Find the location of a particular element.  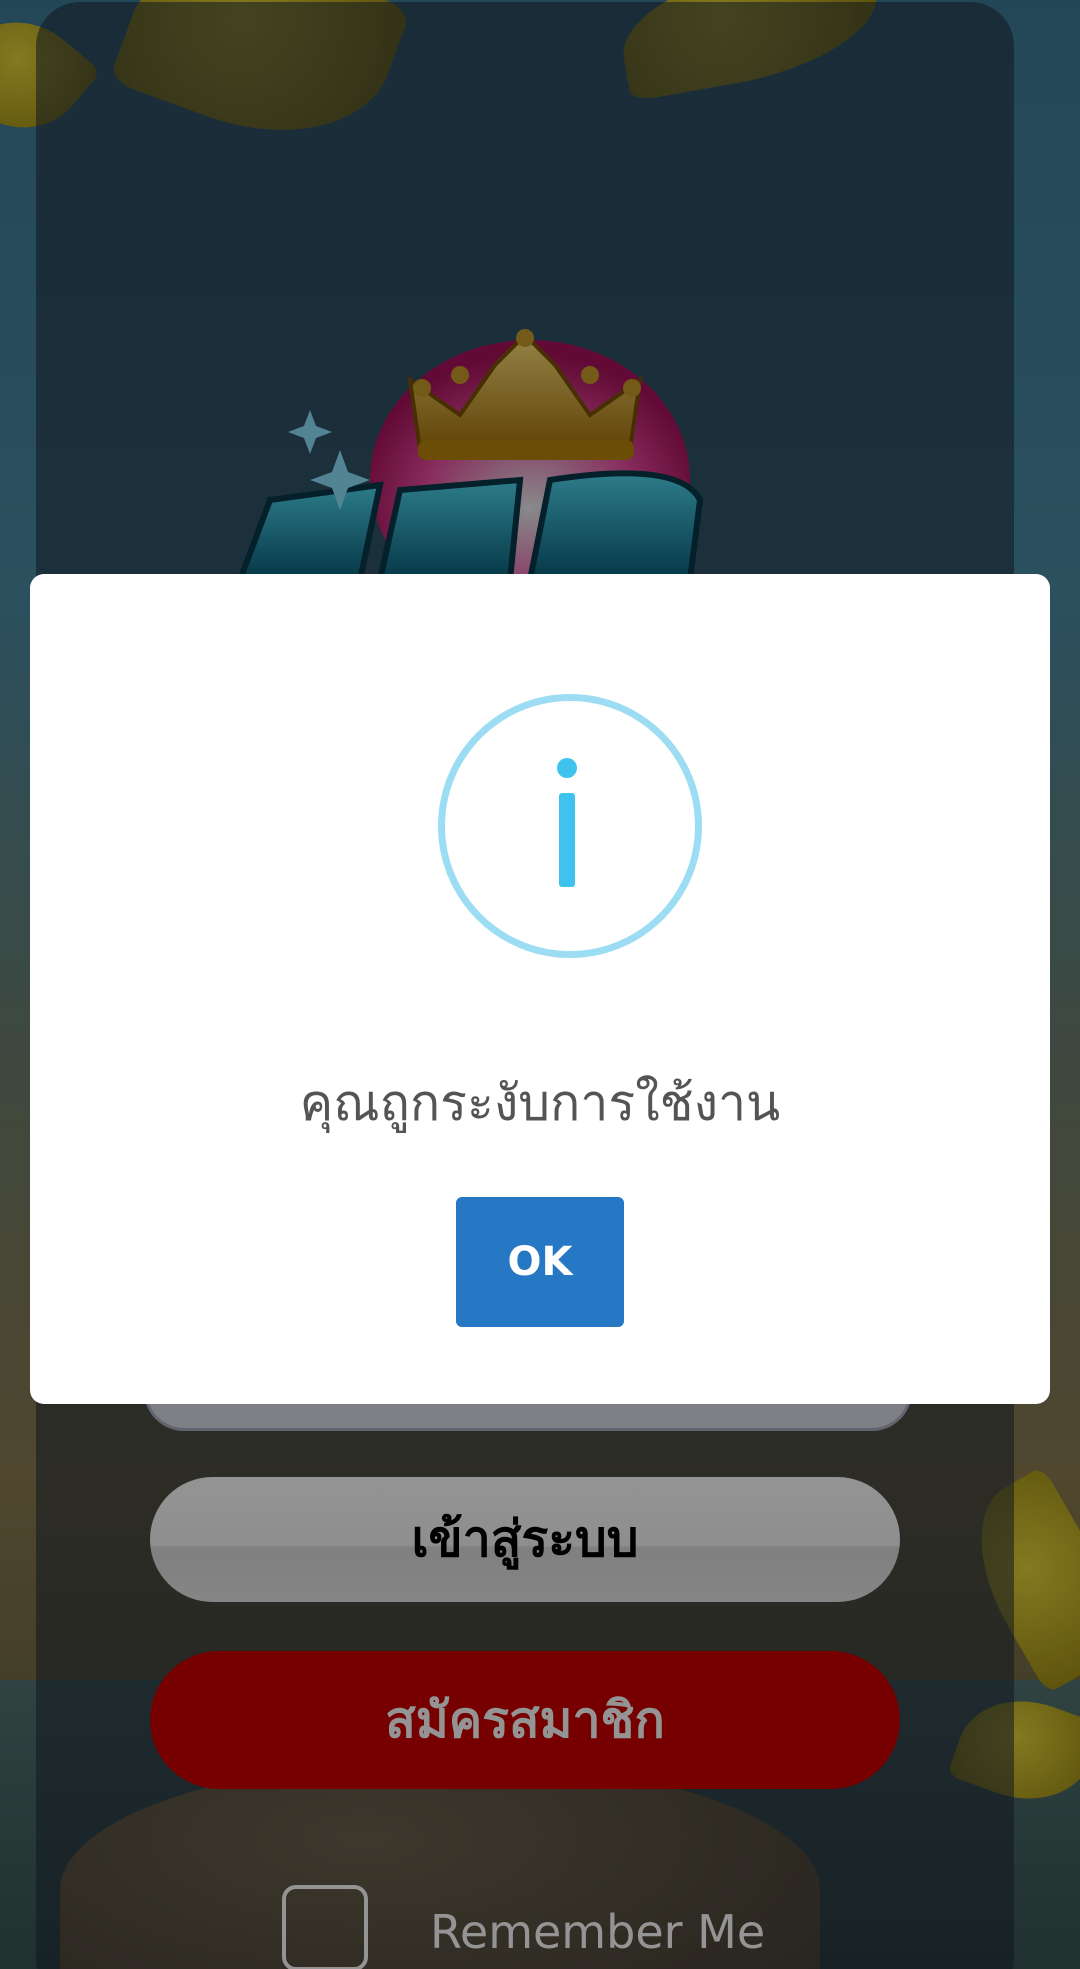

info-icon-dot is located at coordinates (567, 768).